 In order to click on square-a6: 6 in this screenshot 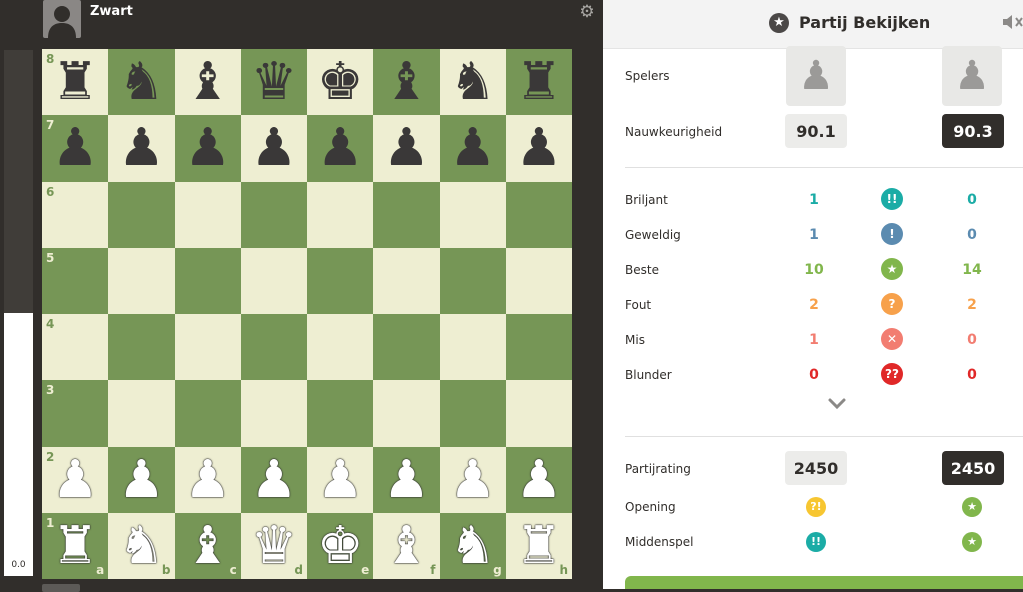, I will do `click(75, 214)`.